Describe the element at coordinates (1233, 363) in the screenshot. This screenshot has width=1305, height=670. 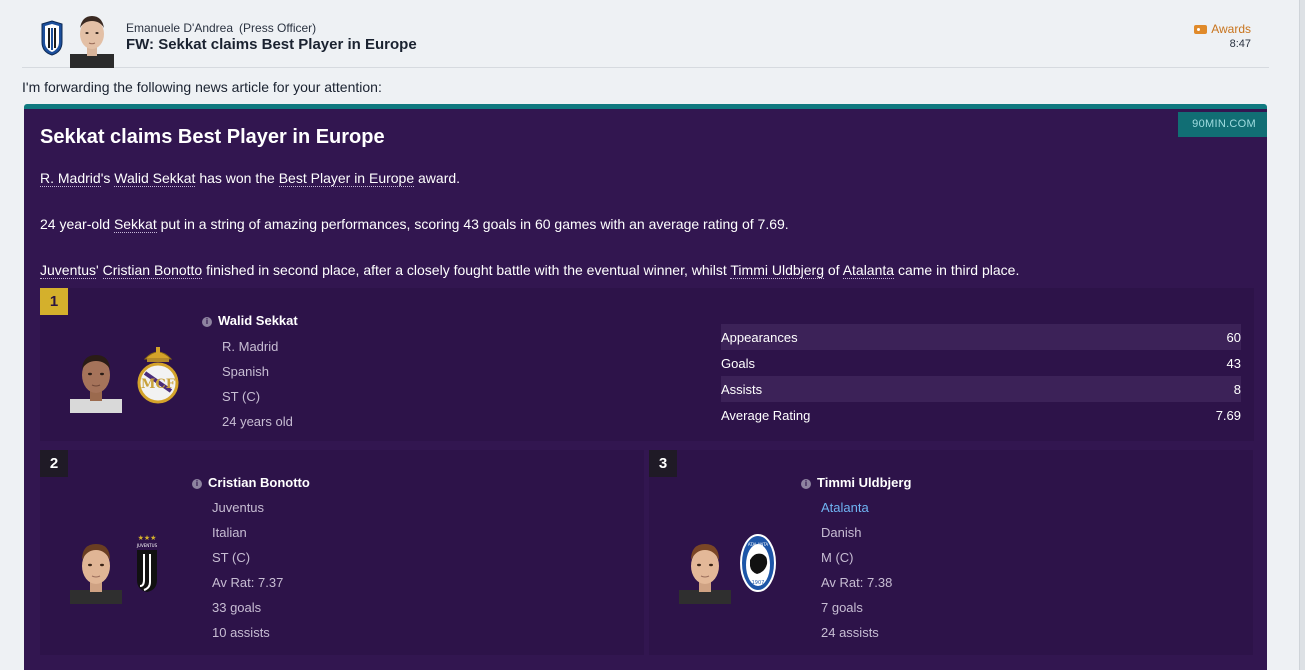
I see `stat-value: 43` at that location.